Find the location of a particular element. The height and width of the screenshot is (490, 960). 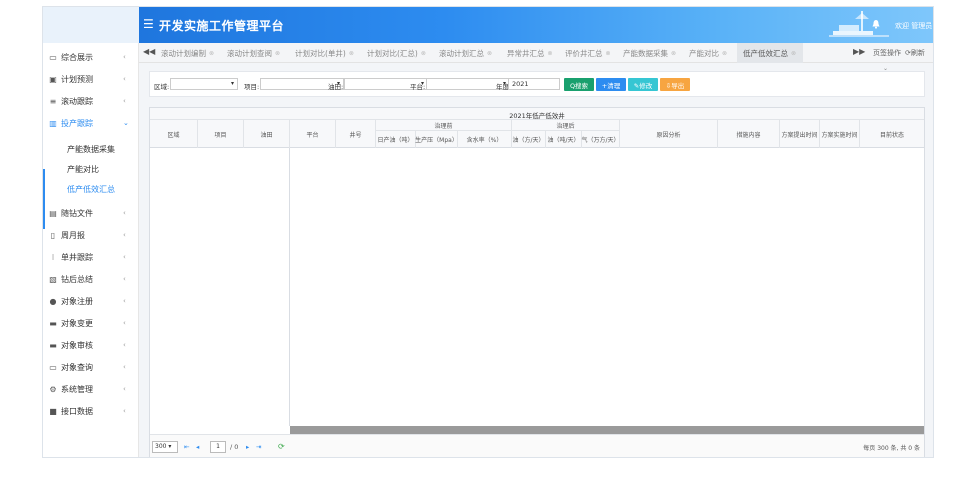

sidebar-subitem-capacity-compare: 产能对比 is located at coordinates (91, 169).